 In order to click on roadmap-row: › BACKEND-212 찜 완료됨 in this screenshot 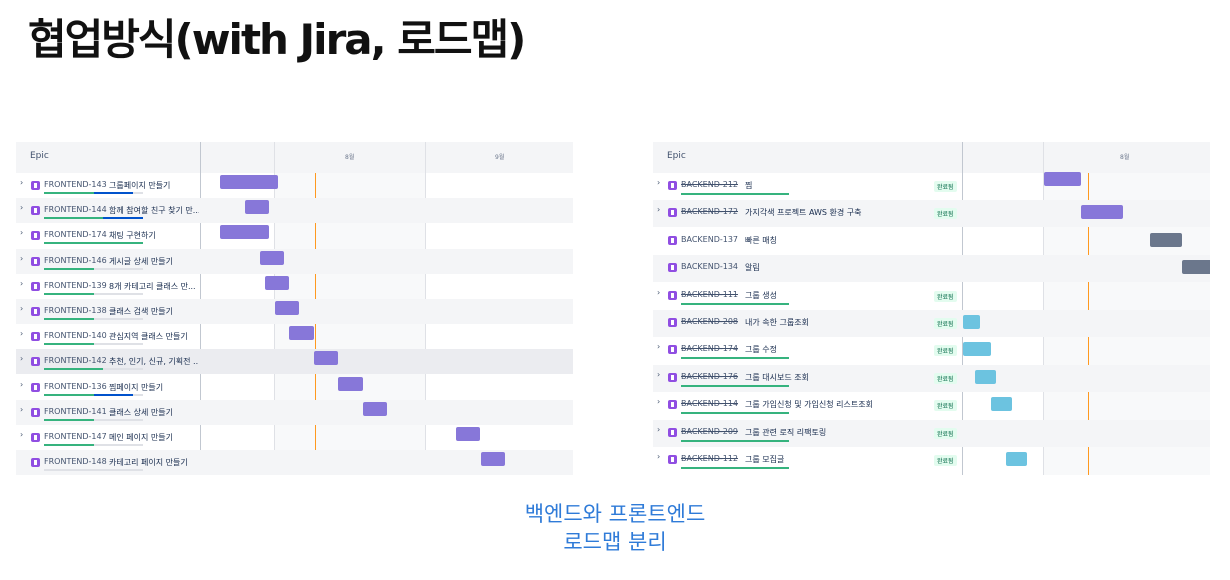, I will do `click(931, 186)`.